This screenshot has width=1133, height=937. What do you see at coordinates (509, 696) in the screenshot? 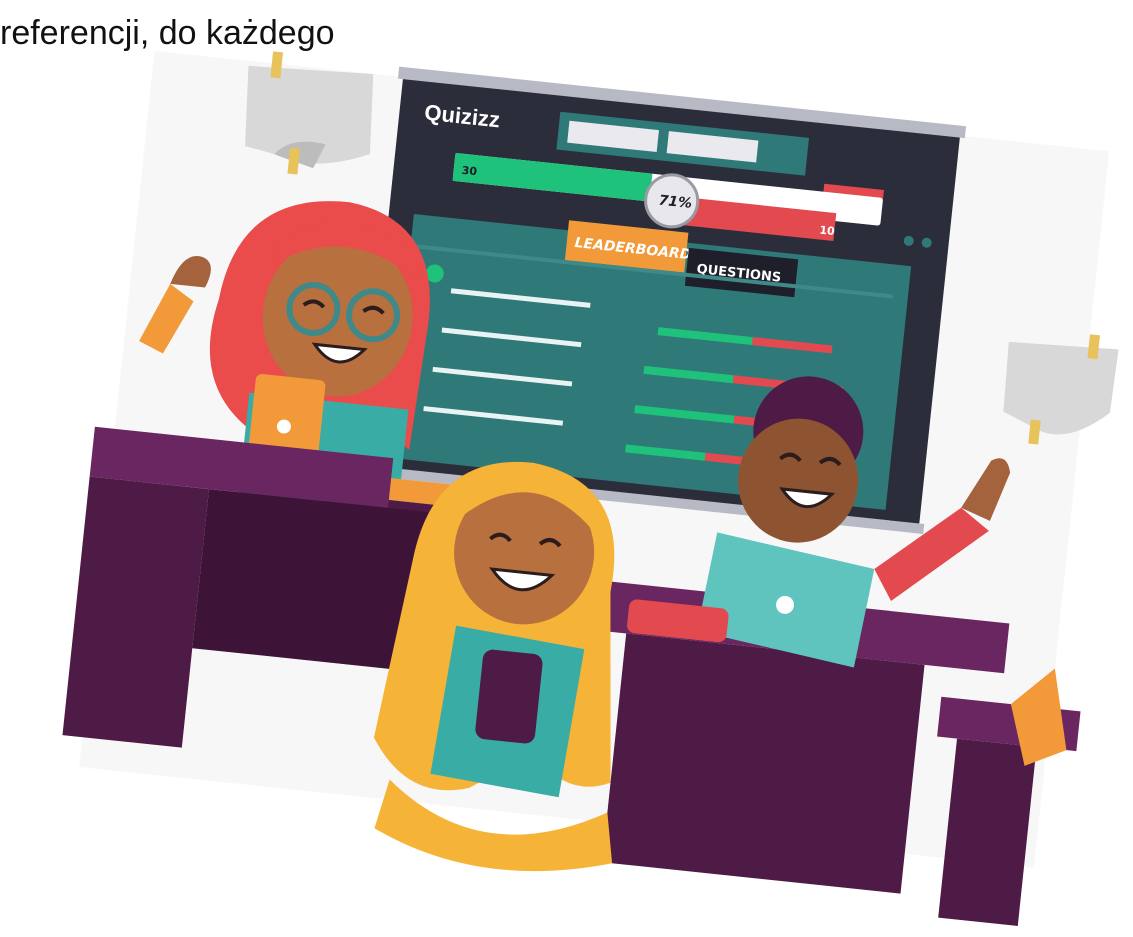
I see `phone-purple` at bounding box center [509, 696].